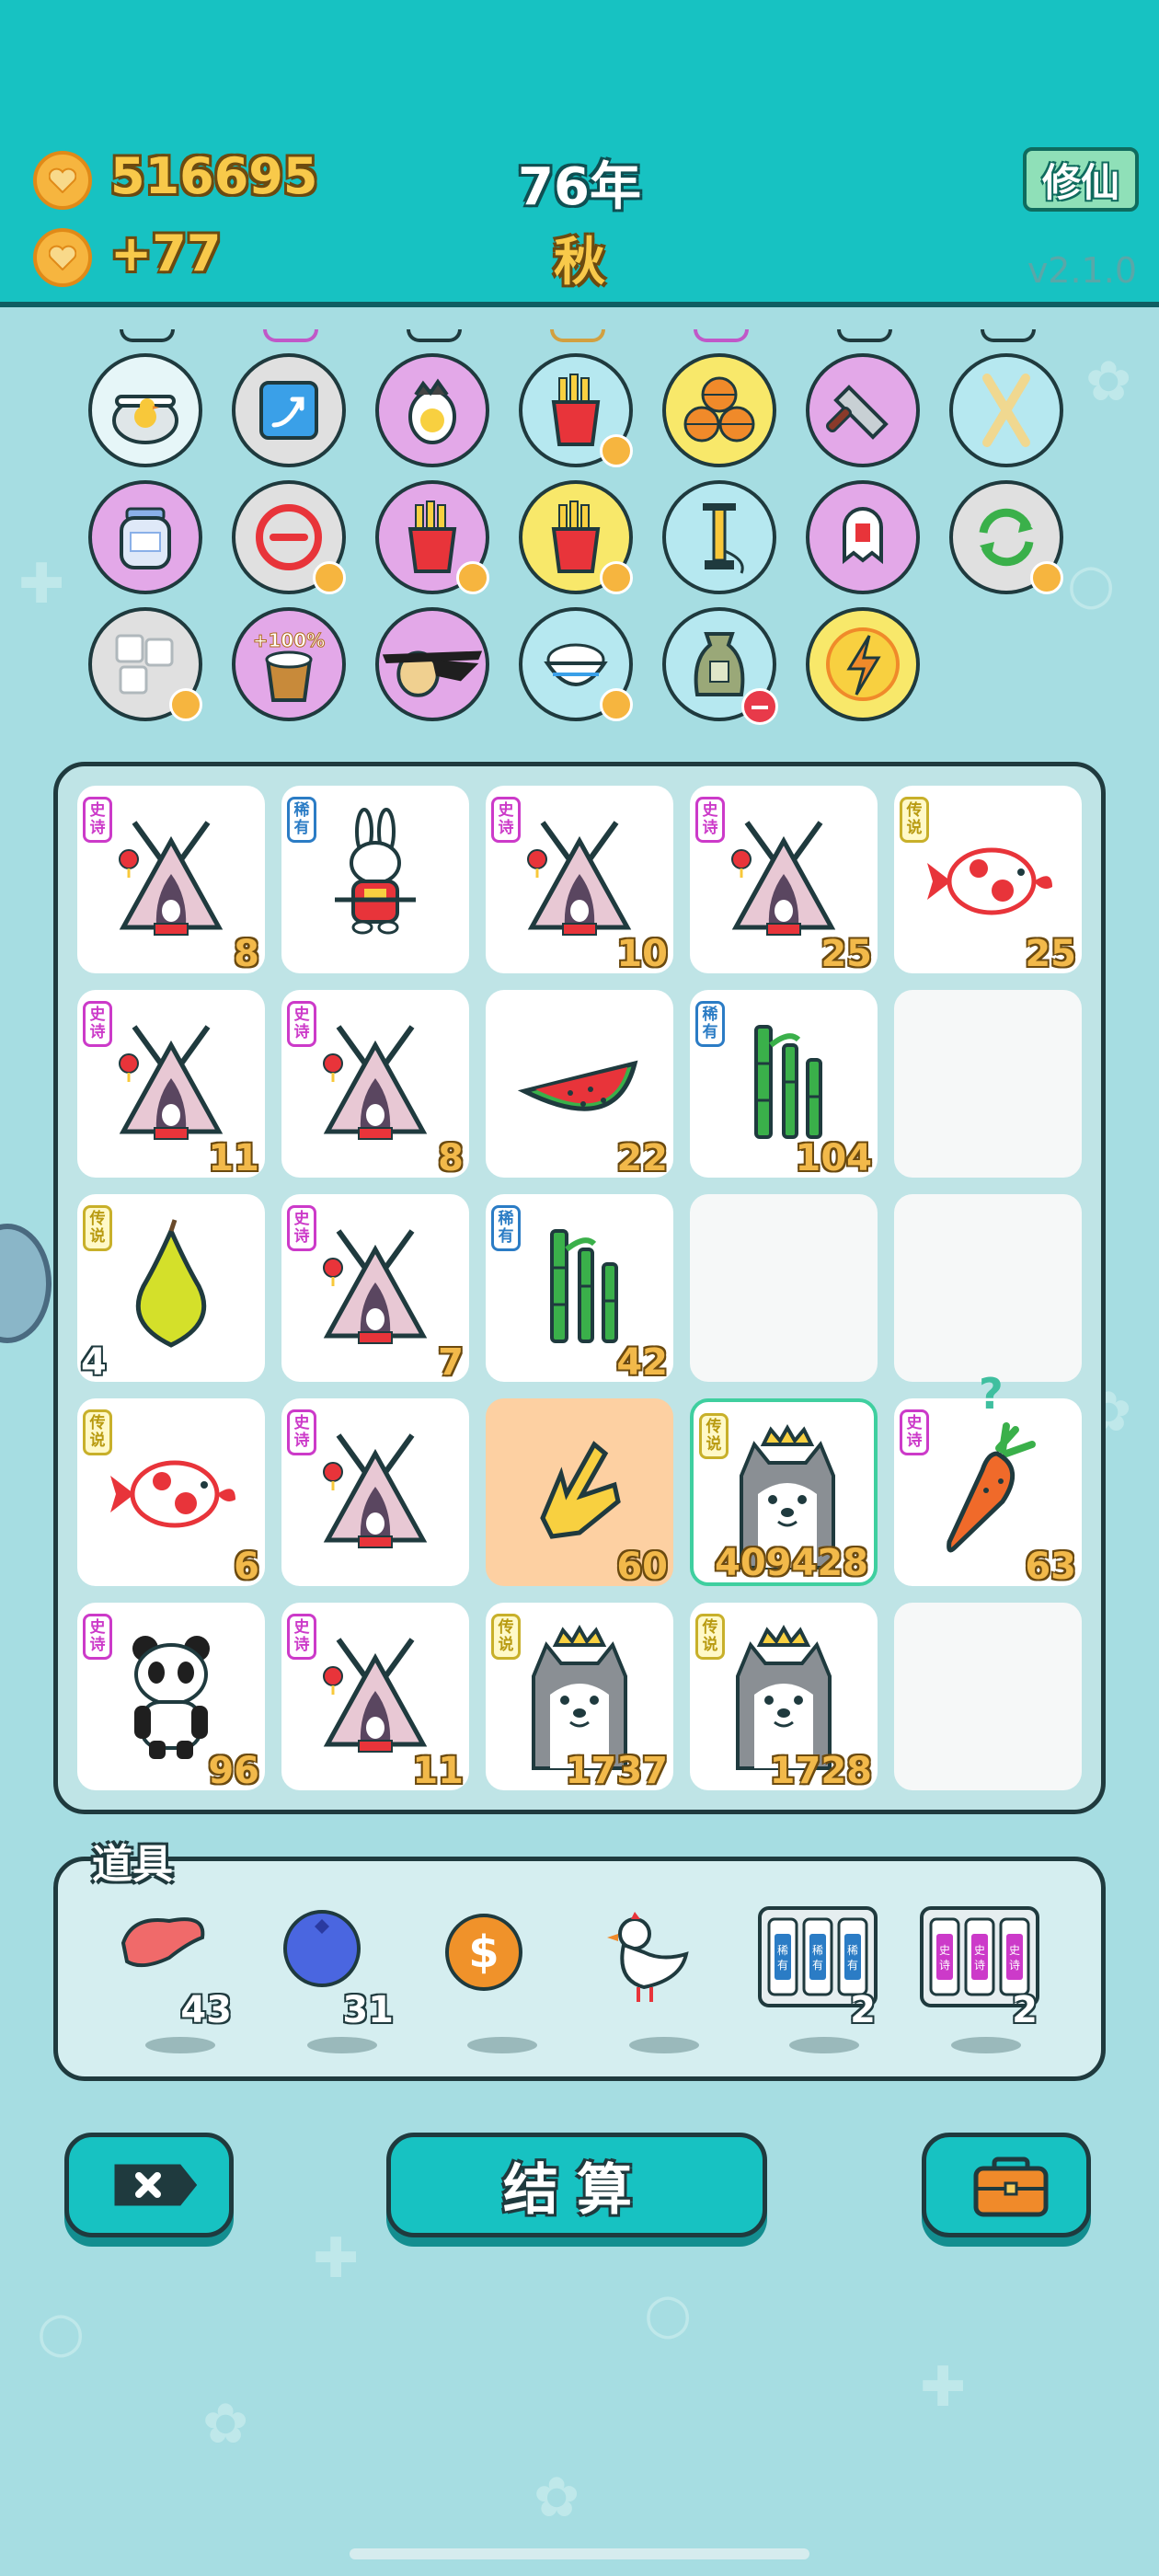 This screenshot has height=2576, width=1159. Describe the element at coordinates (576, 664) in the screenshot. I see `item-rice-bowl` at that location.